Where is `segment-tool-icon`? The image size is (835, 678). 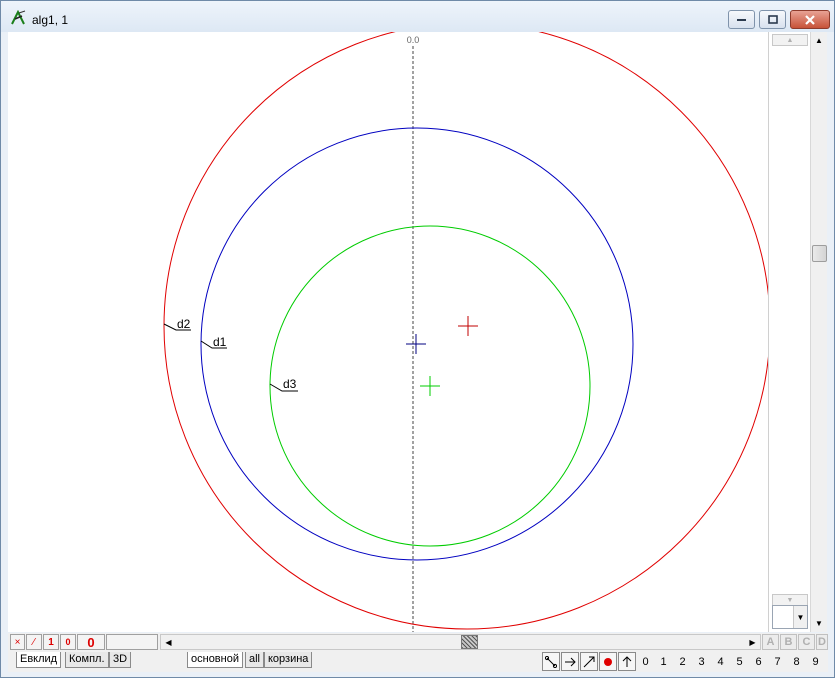 segment-tool-icon is located at coordinates (551, 661).